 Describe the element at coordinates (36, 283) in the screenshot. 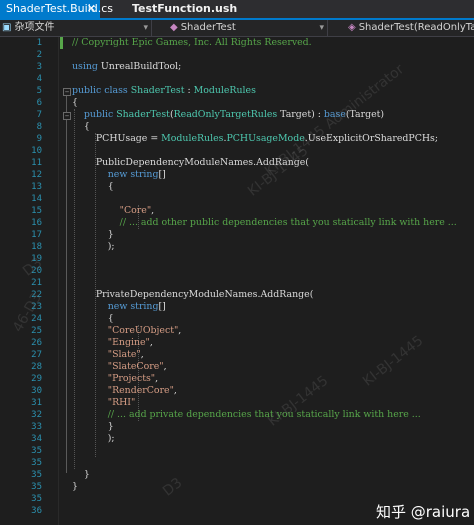

I see `line-number: 21` at that location.